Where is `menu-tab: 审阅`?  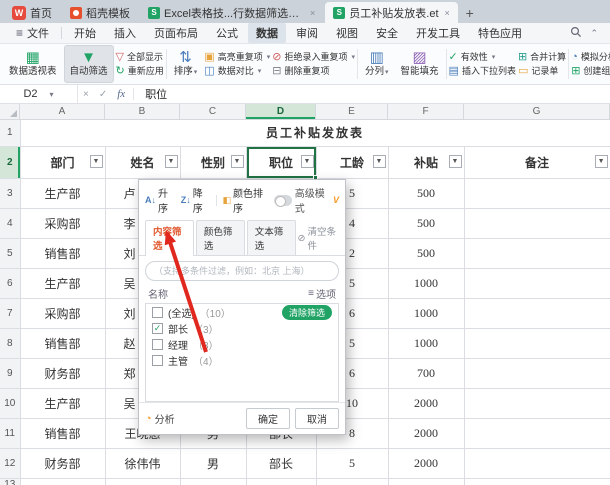
menu-tab: 审阅 is located at coordinates (307, 33).